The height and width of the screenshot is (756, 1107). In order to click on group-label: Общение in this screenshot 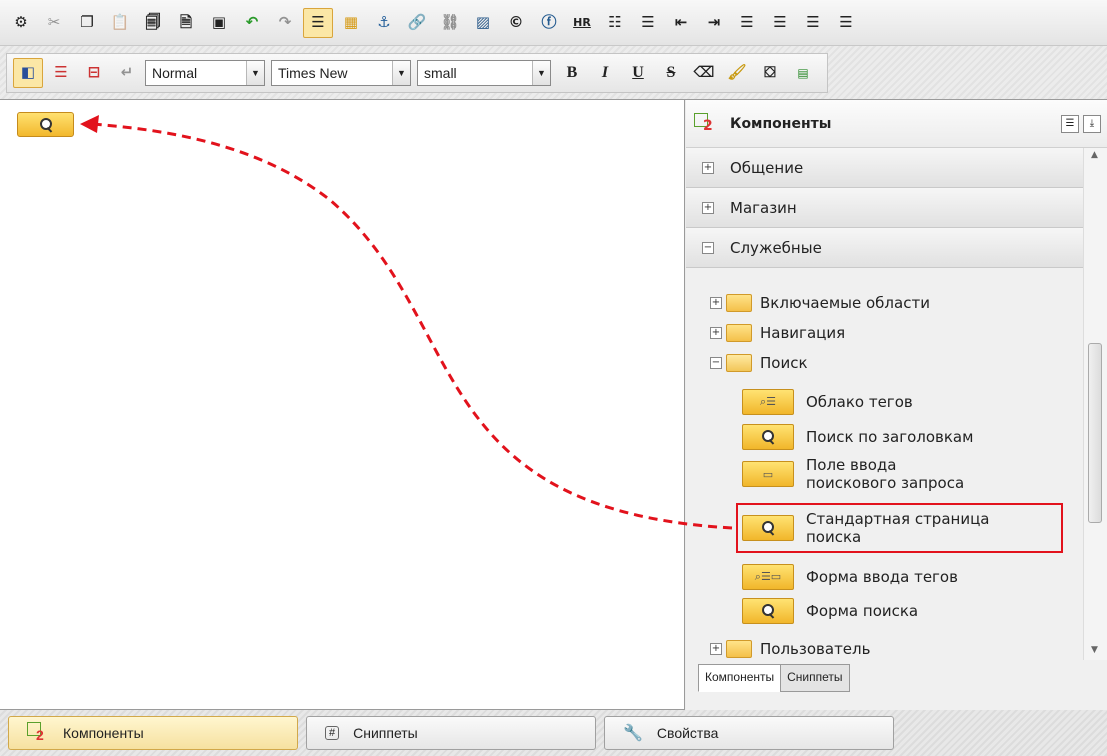, I will do `click(767, 167)`.